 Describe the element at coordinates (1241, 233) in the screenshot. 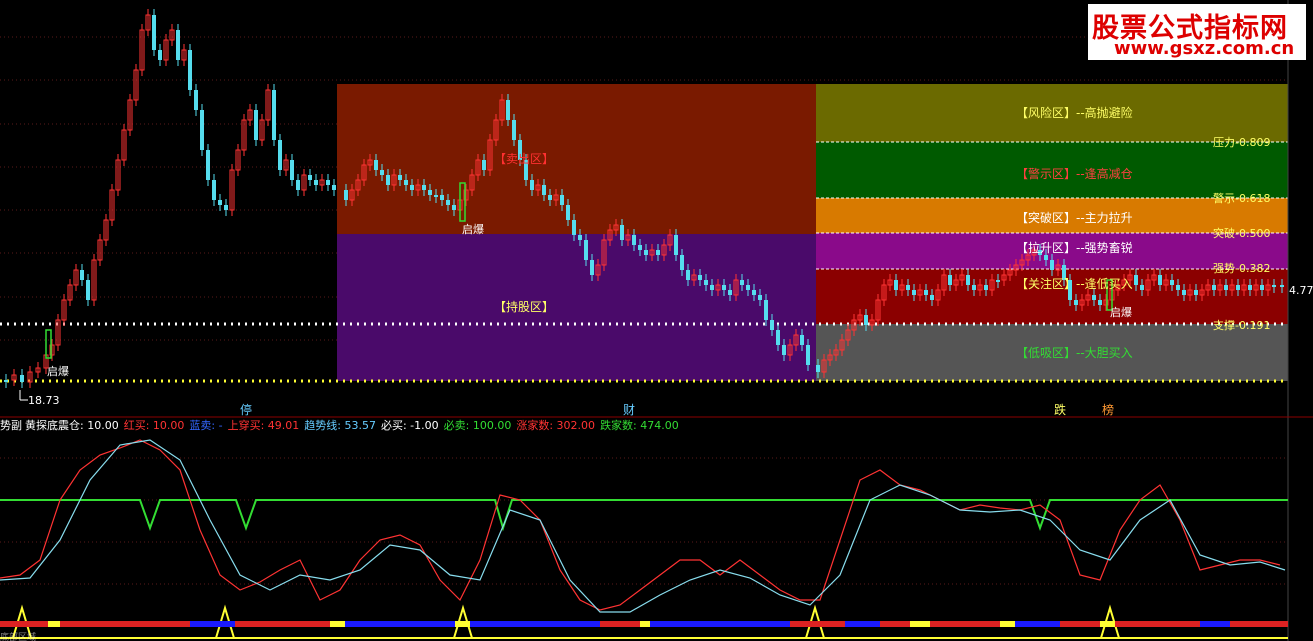

I see `level-label-break: 突破-0.500` at that location.